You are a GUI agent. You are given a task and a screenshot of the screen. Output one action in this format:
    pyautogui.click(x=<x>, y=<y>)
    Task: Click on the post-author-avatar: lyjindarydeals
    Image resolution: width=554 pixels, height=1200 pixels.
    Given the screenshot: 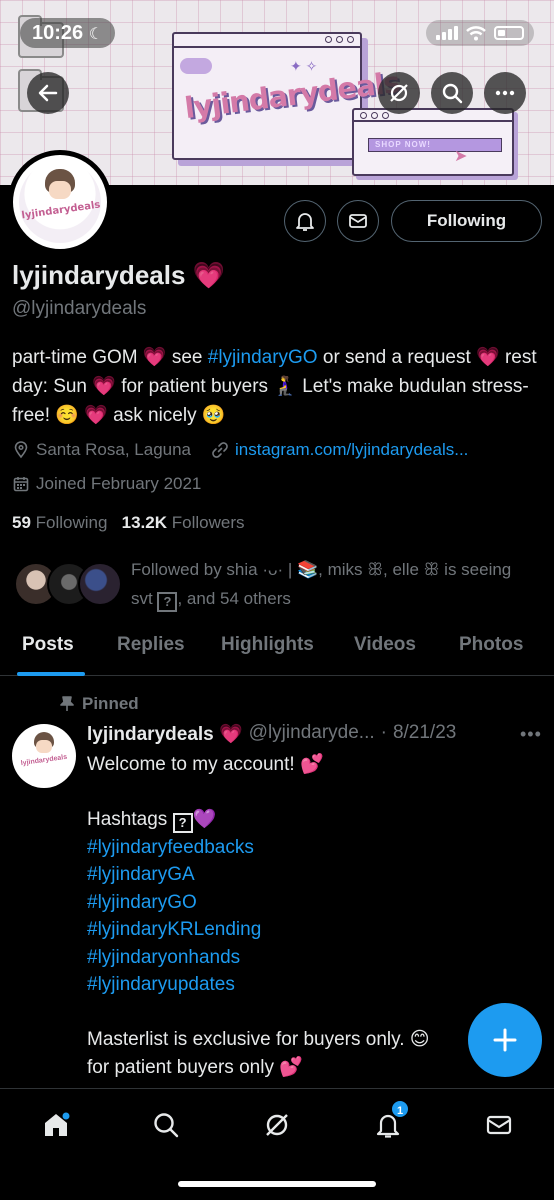 What is the action you would take?
    pyautogui.click(x=44, y=756)
    